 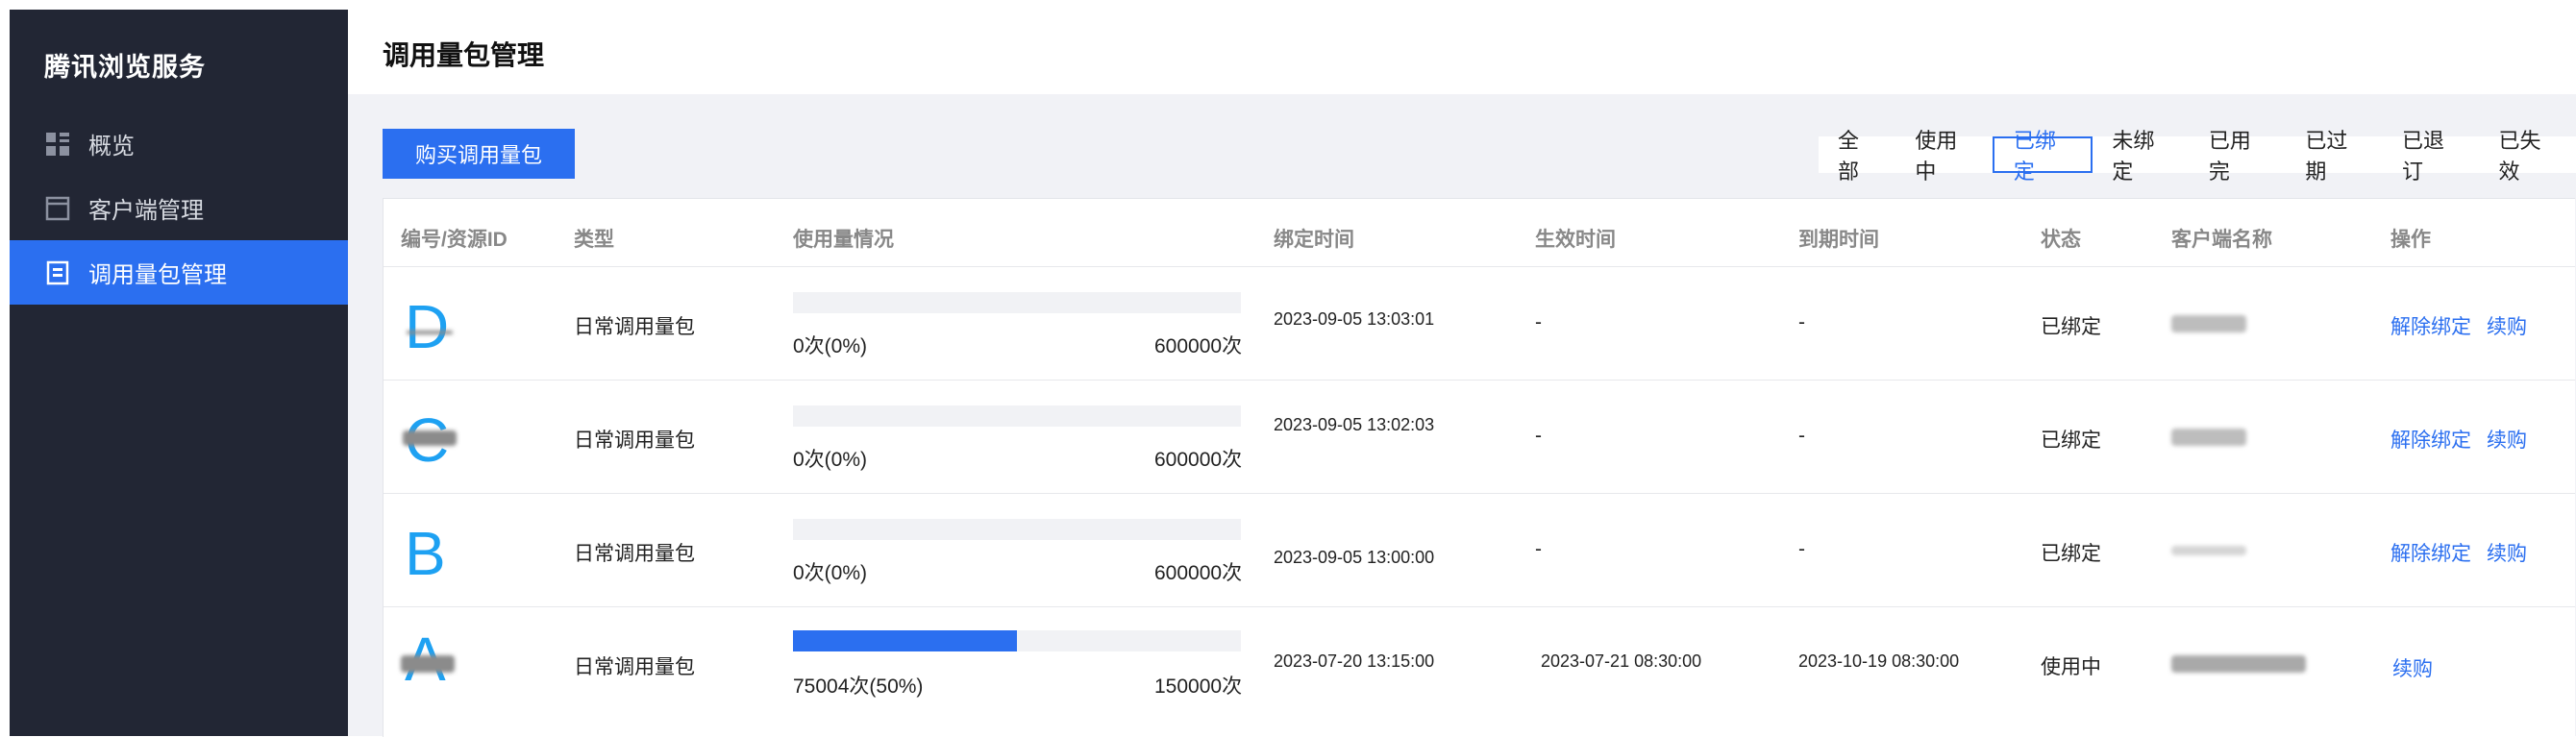 What do you see at coordinates (179, 373) in the screenshot?
I see `sidebar: 腾讯浏览服务 概览 客户端管理 调用量包管理` at bounding box center [179, 373].